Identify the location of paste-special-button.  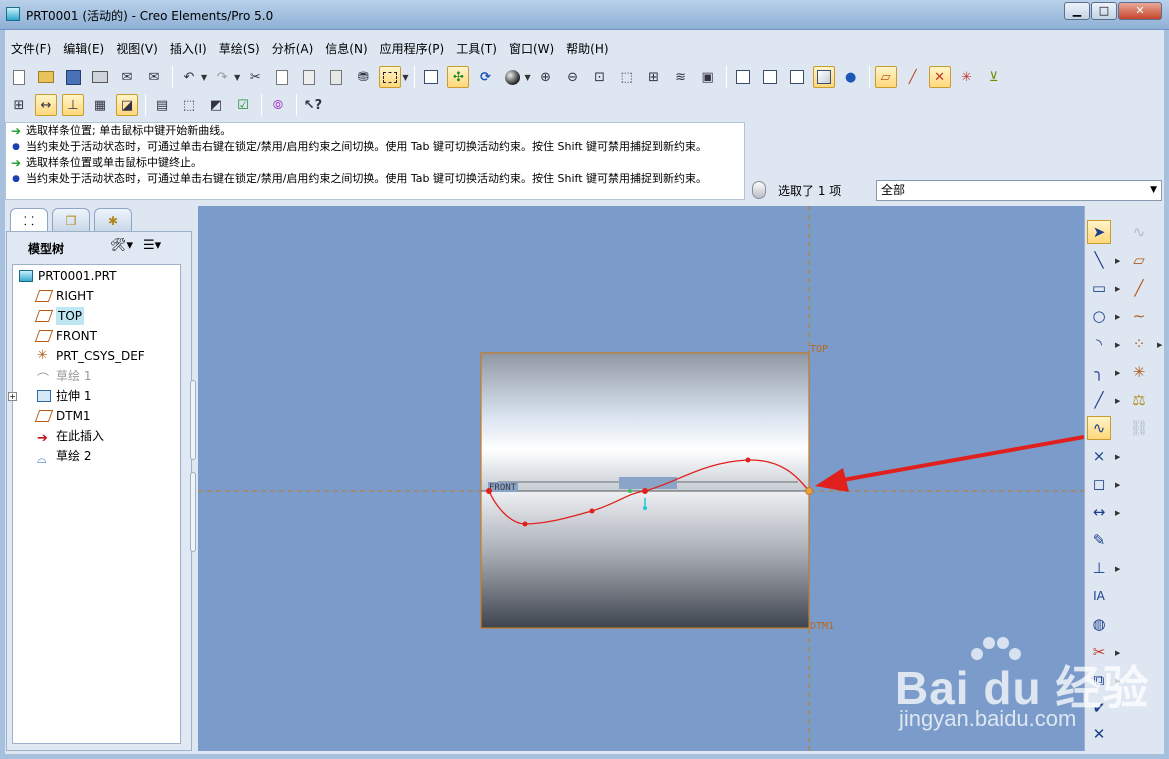
(336, 77).